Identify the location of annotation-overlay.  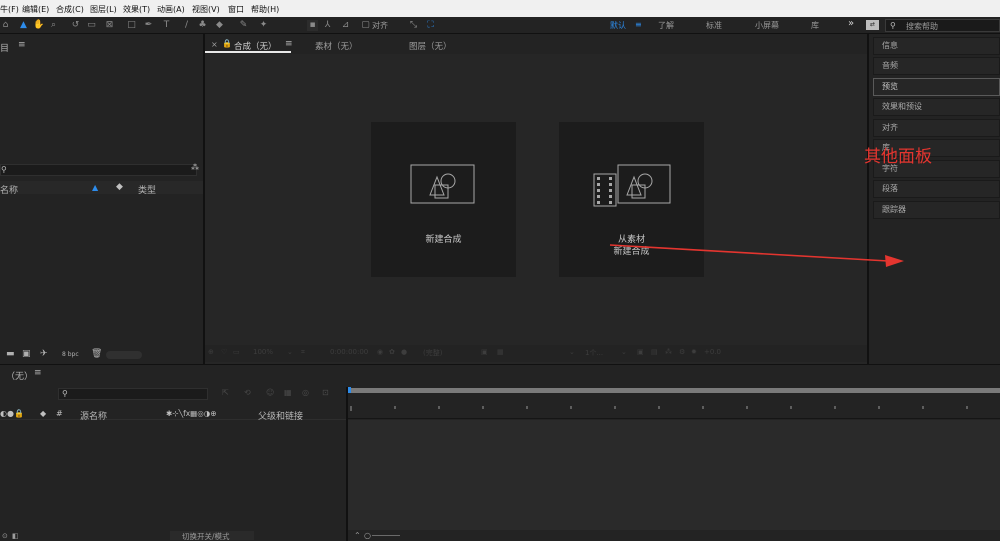
(756, 255).